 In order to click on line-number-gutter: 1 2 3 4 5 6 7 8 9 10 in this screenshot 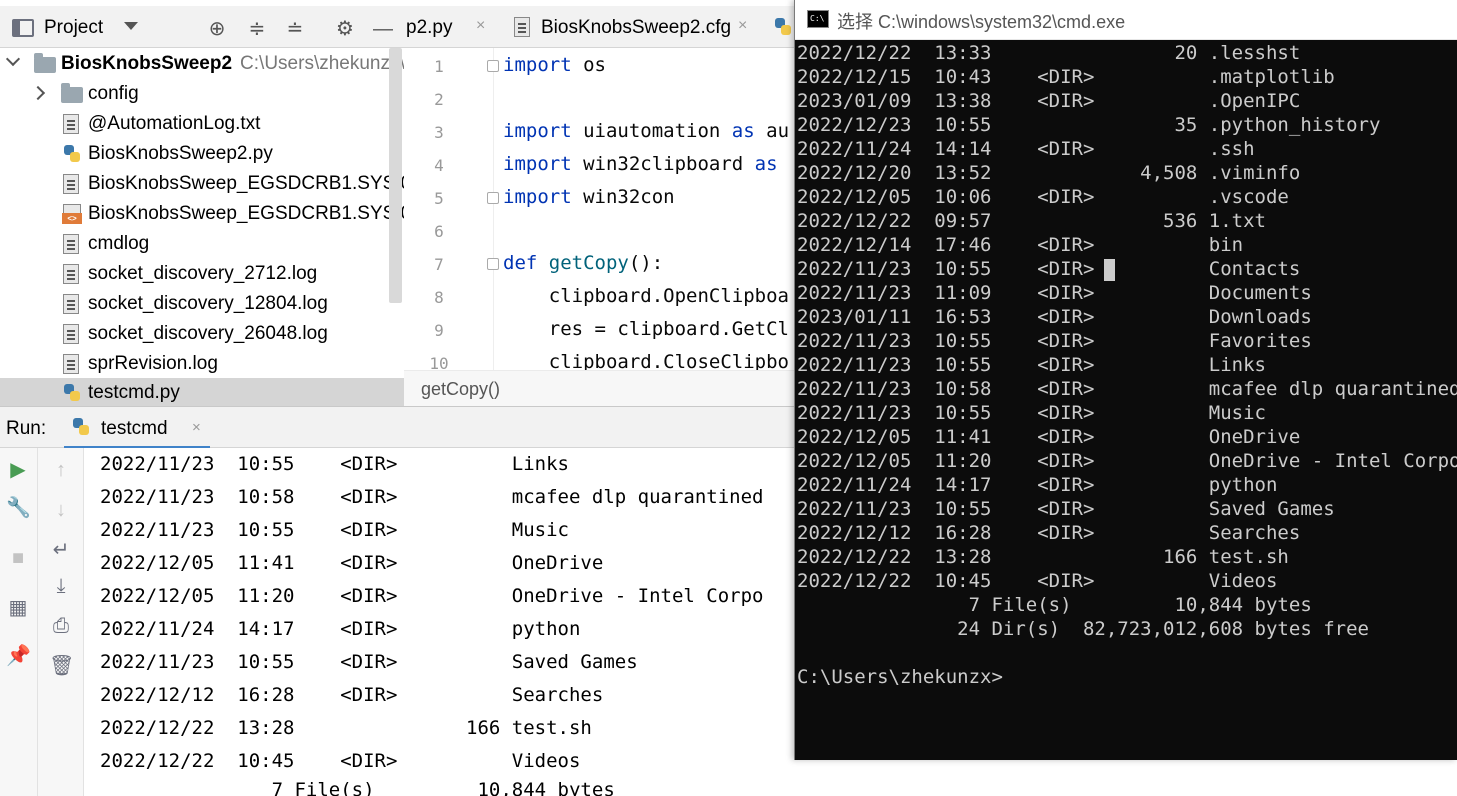, I will do `click(449, 209)`.